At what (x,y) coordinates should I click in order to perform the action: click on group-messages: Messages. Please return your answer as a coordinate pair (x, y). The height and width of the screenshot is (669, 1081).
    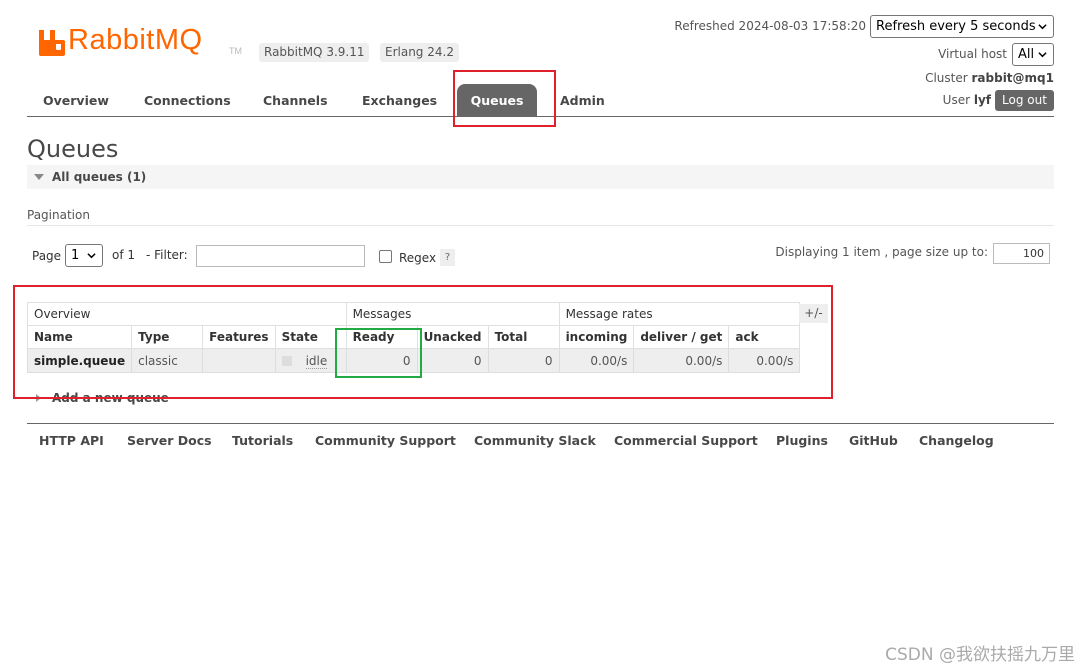
    Looking at the image, I should click on (452, 314).